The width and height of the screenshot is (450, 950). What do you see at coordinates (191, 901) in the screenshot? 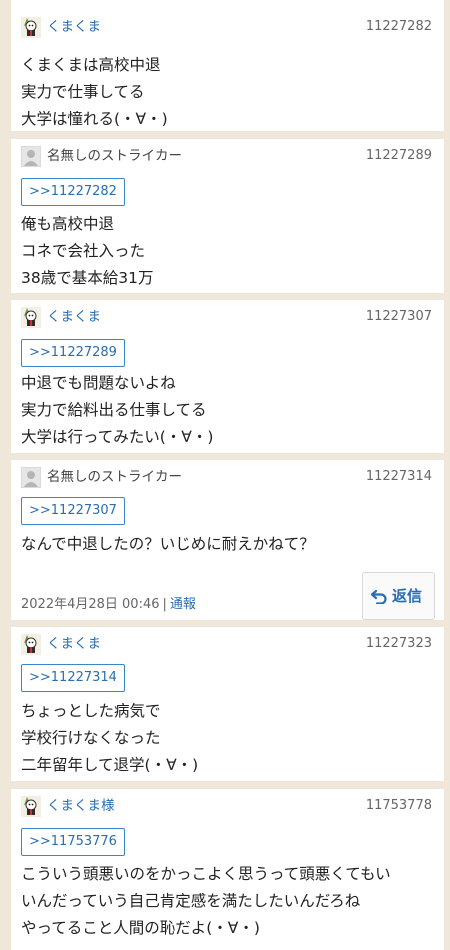
I see `body-line: いんだっていう自己肯定感を満たしたいんだろね` at bounding box center [191, 901].